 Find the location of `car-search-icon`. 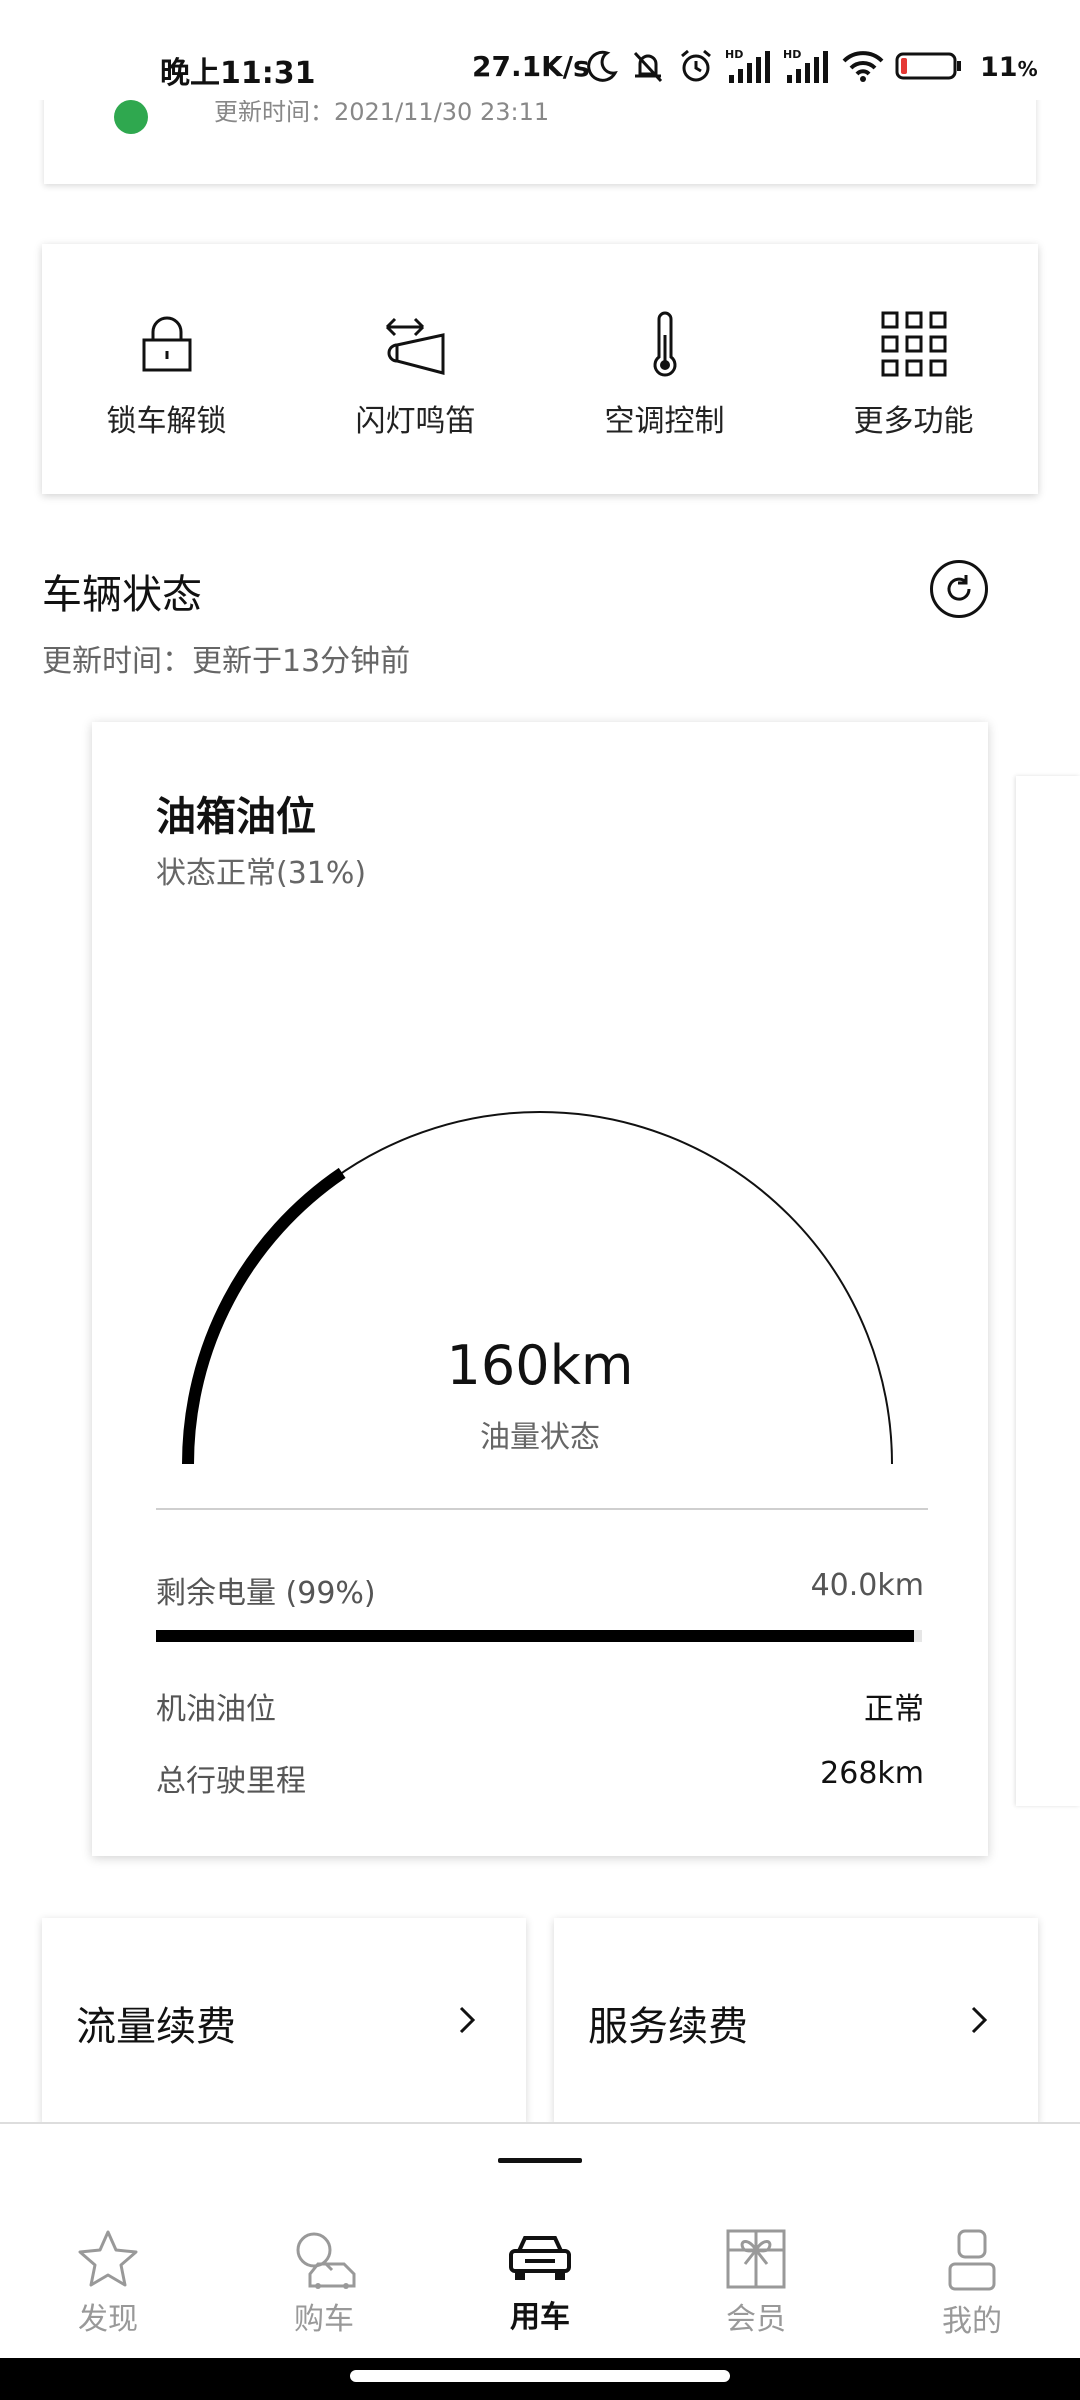

car-search-icon is located at coordinates (324, 2259).